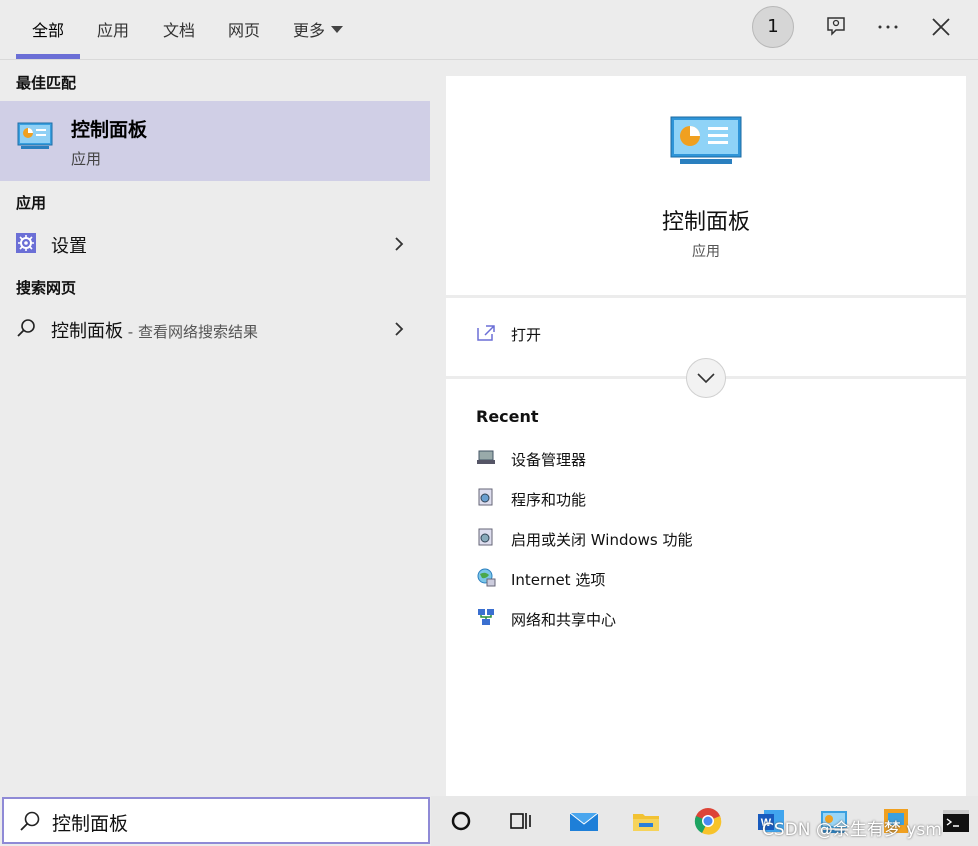 The image size is (978, 846). Describe the element at coordinates (215, 141) in the screenshot. I see `best-match-item: 控制面板 应用` at that location.